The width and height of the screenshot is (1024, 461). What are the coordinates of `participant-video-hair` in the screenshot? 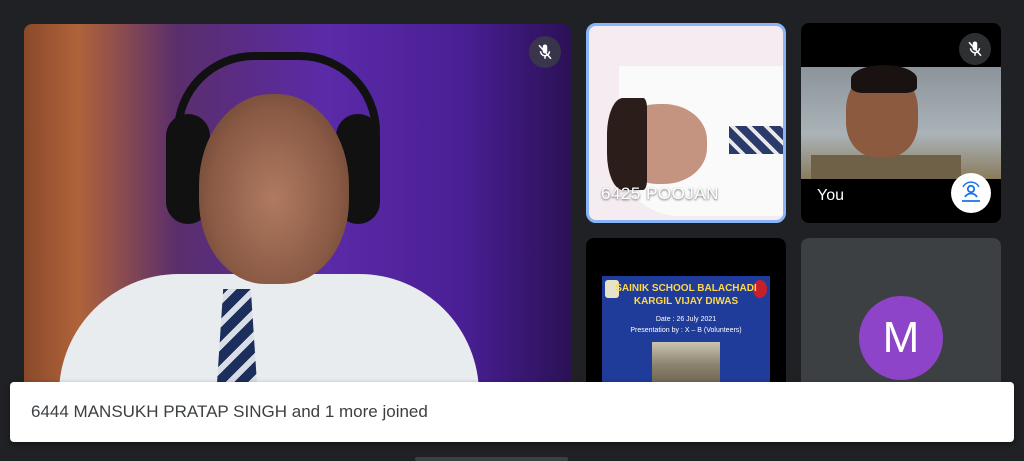 It's located at (627, 144).